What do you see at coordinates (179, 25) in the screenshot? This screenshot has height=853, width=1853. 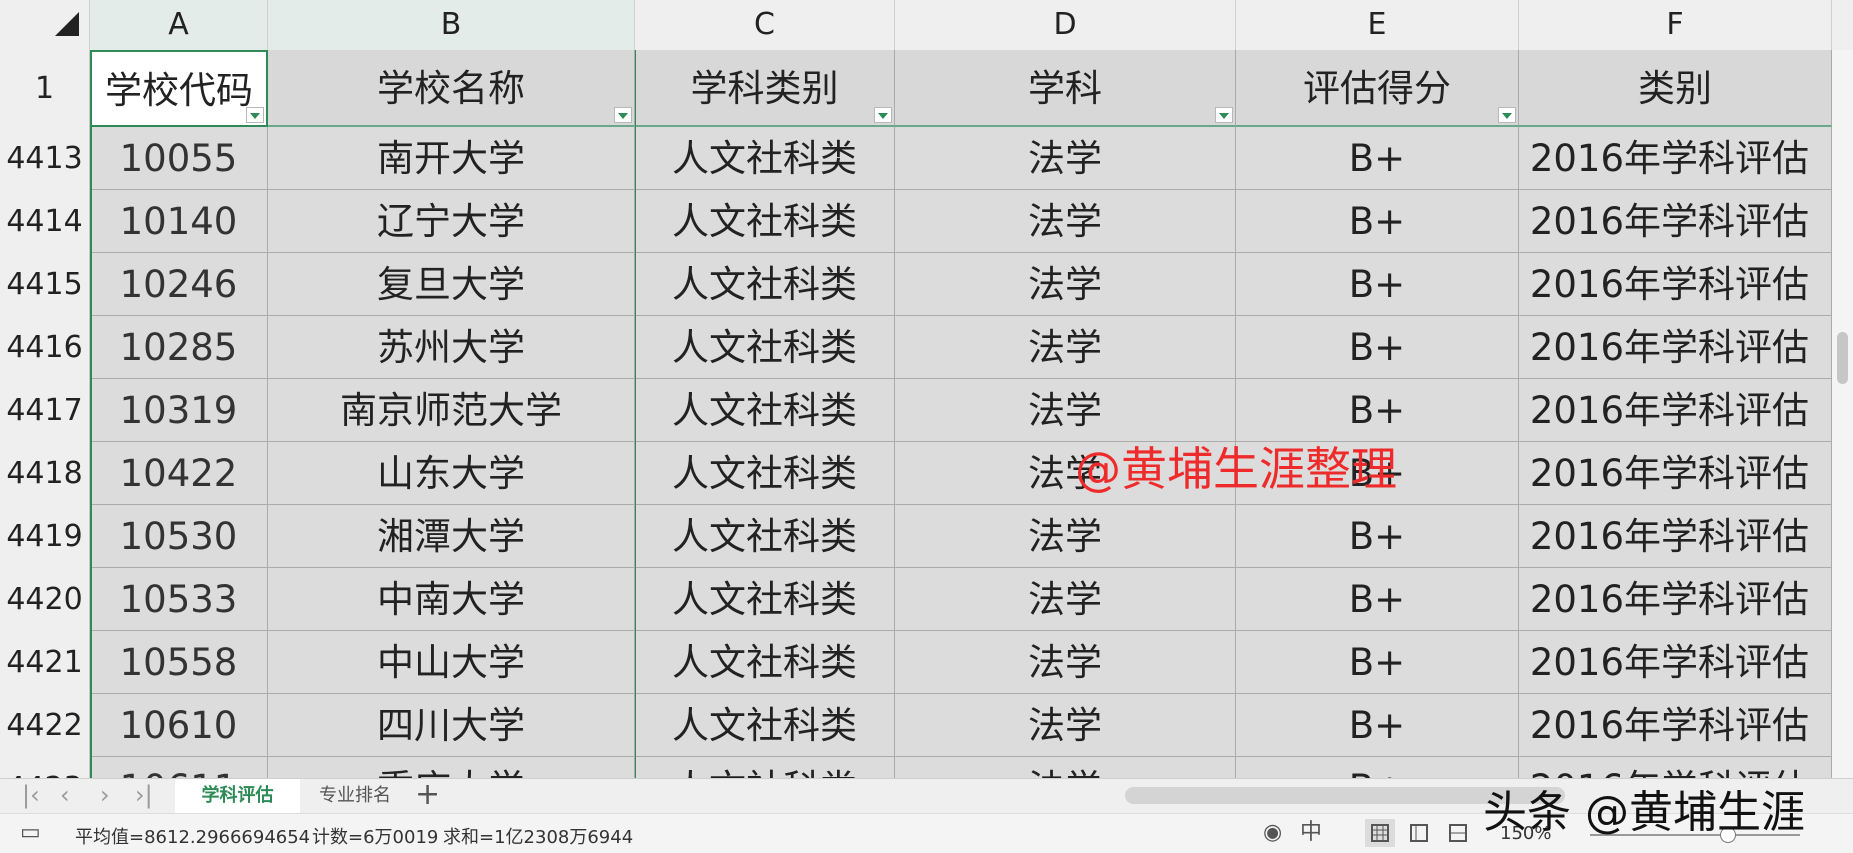 I see `column-header-A: A` at bounding box center [179, 25].